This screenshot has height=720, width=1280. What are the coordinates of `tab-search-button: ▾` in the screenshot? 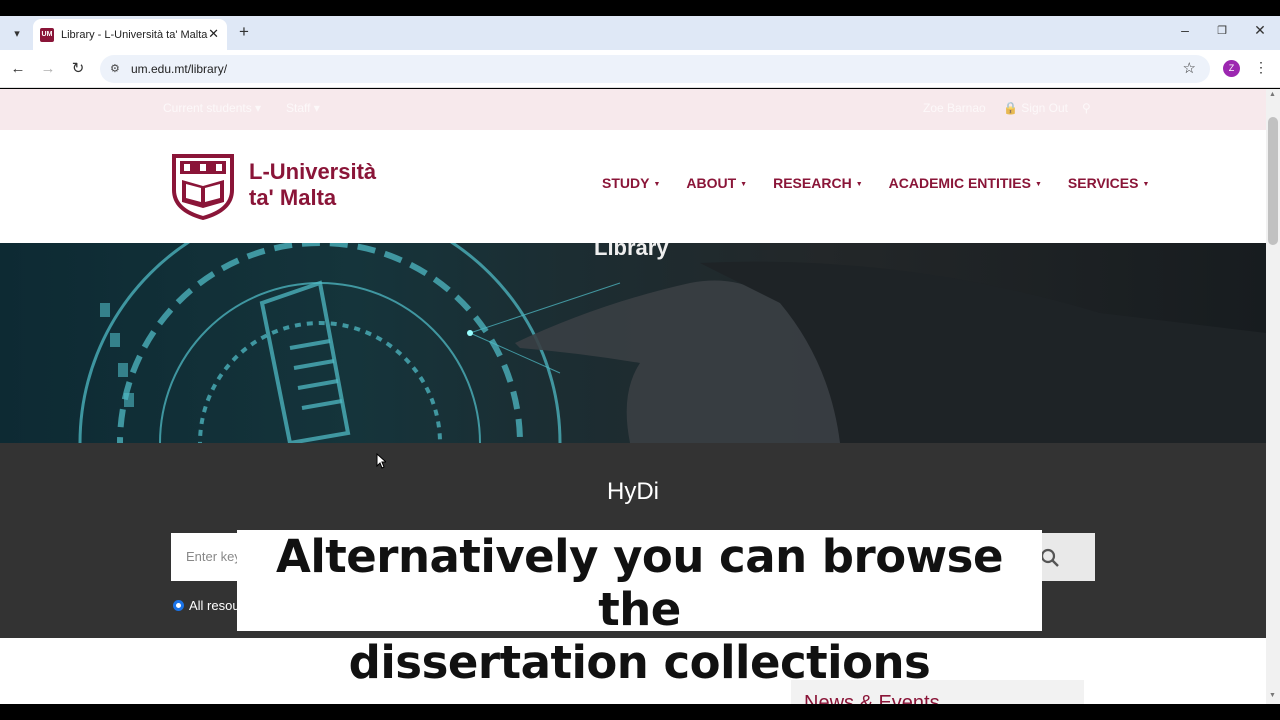 It's located at (17, 33).